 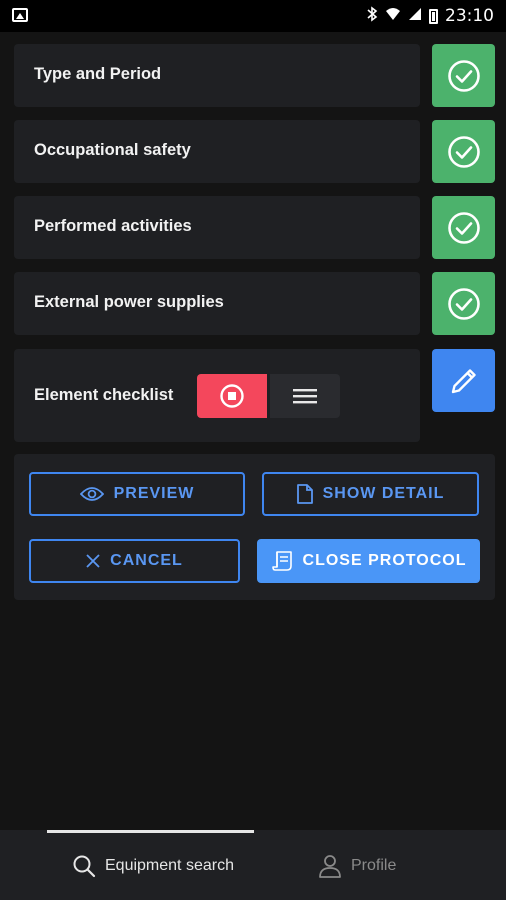 What do you see at coordinates (372, 16) in the screenshot?
I see `bluetooth-icon` at bounding box center [372, 16].